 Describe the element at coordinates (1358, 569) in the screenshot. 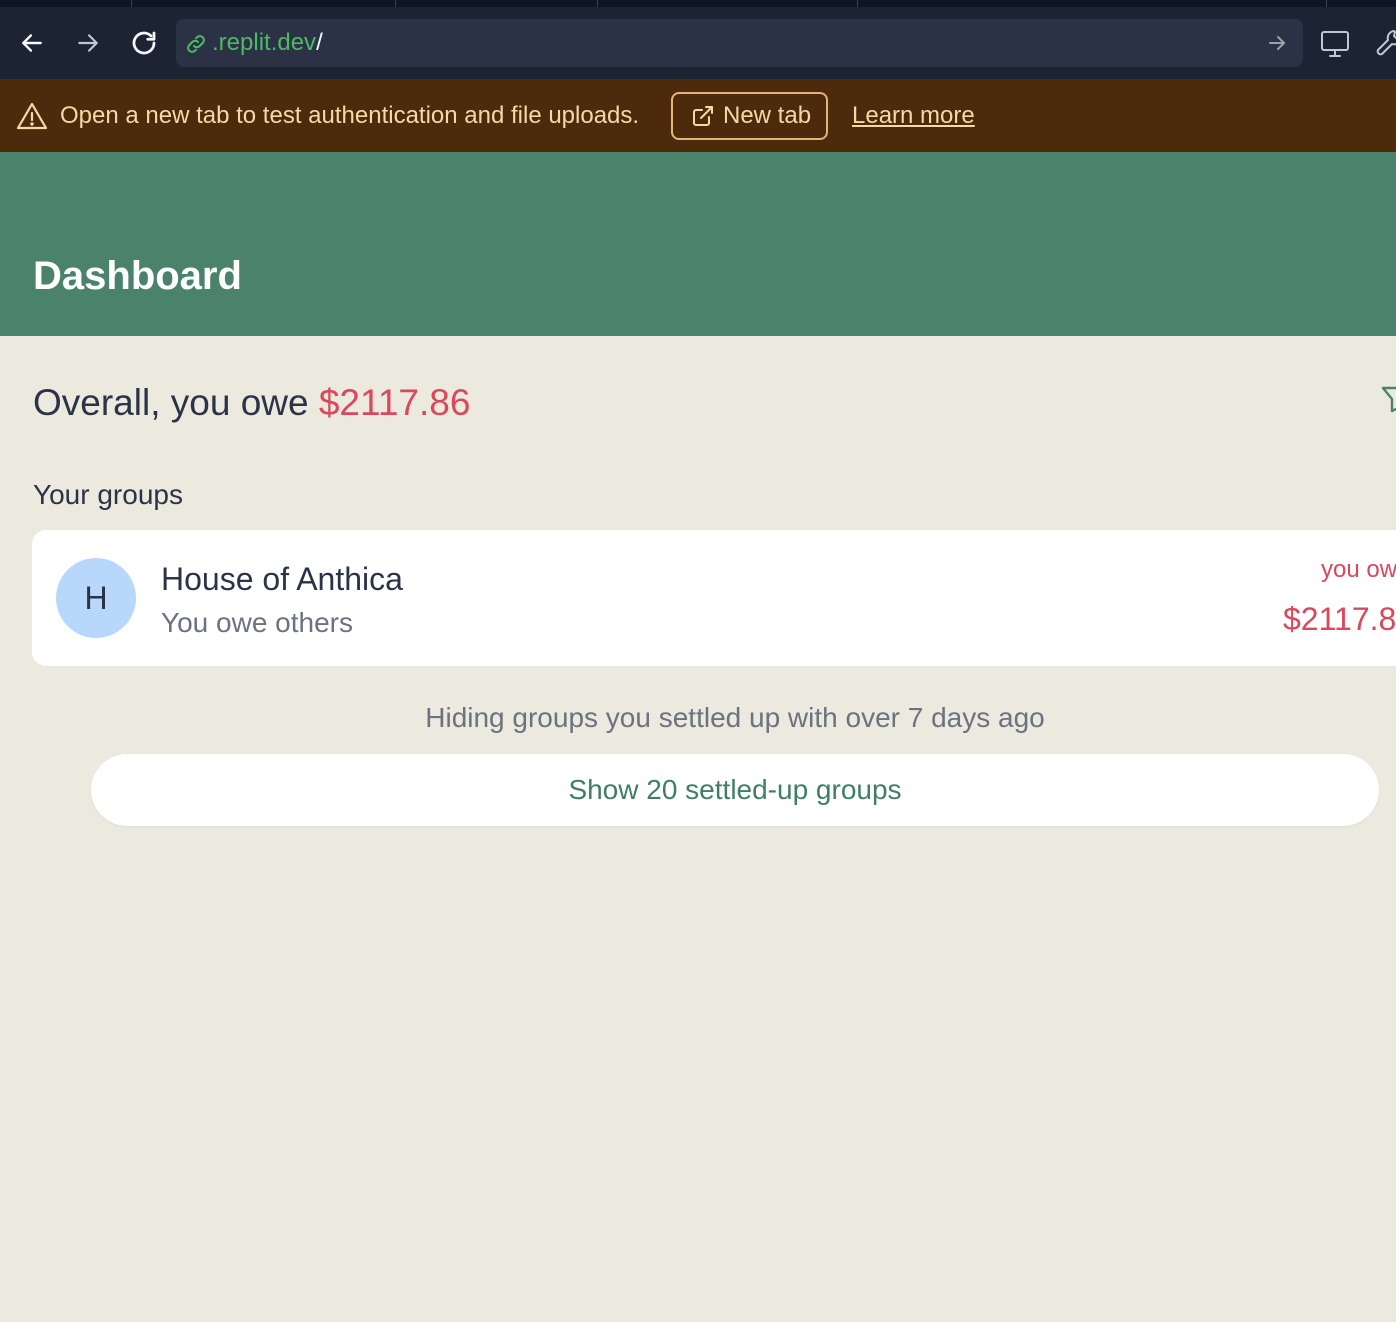

I see `group-balance-label: you owe` at that location.